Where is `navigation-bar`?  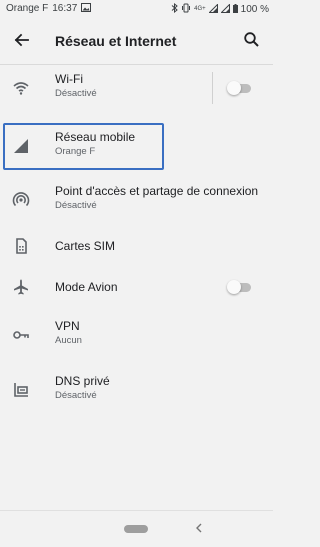
navigation-bar is located at coordinates (136, 528).